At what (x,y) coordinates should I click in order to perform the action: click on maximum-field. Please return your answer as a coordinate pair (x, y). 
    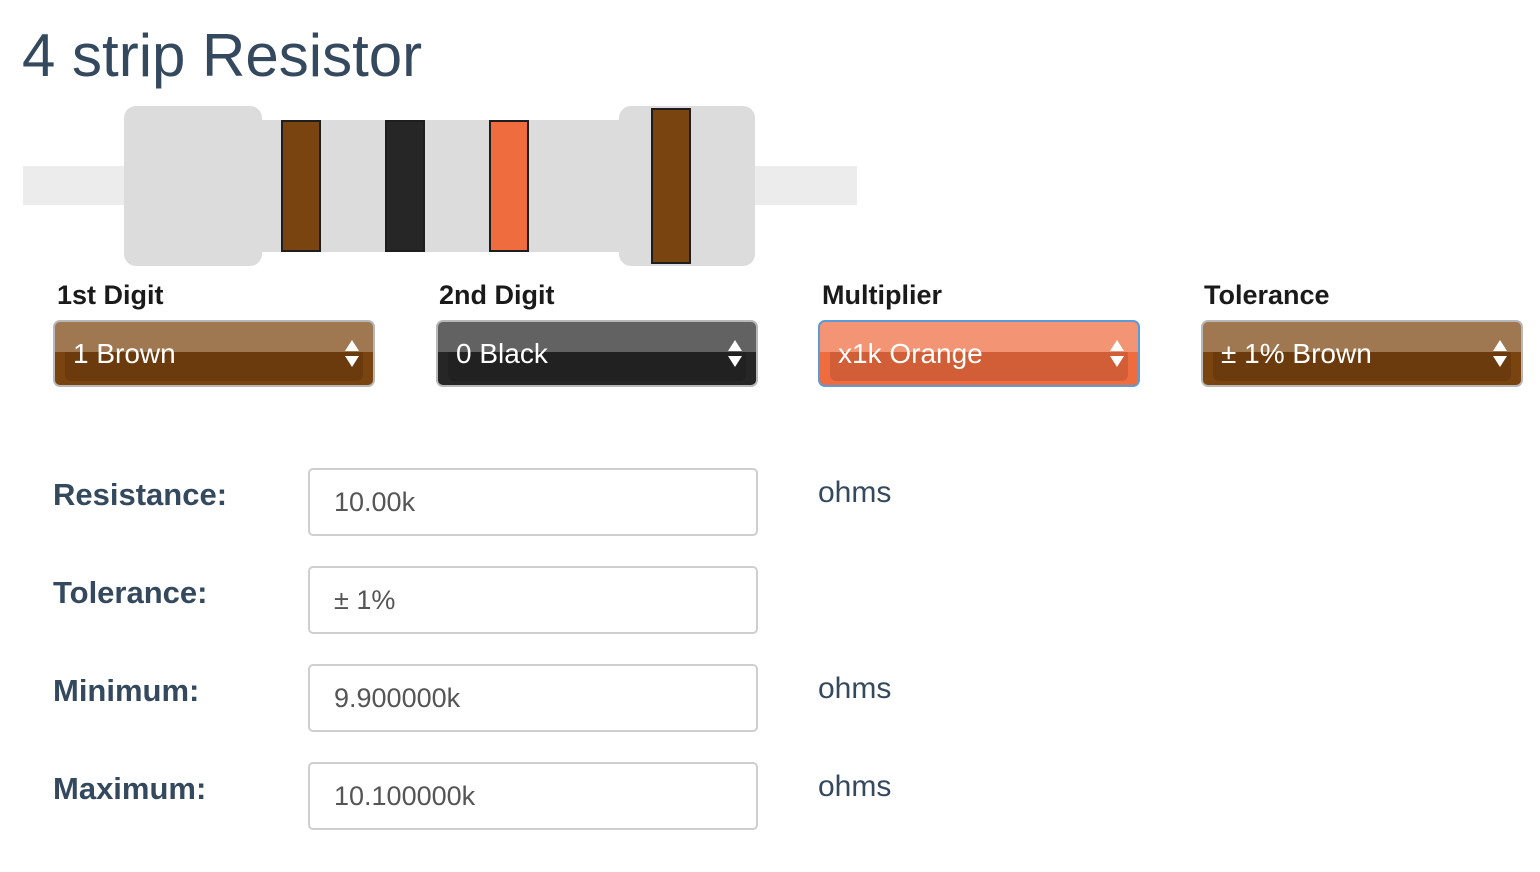
    Looking at the image, I should click on (533, 796).